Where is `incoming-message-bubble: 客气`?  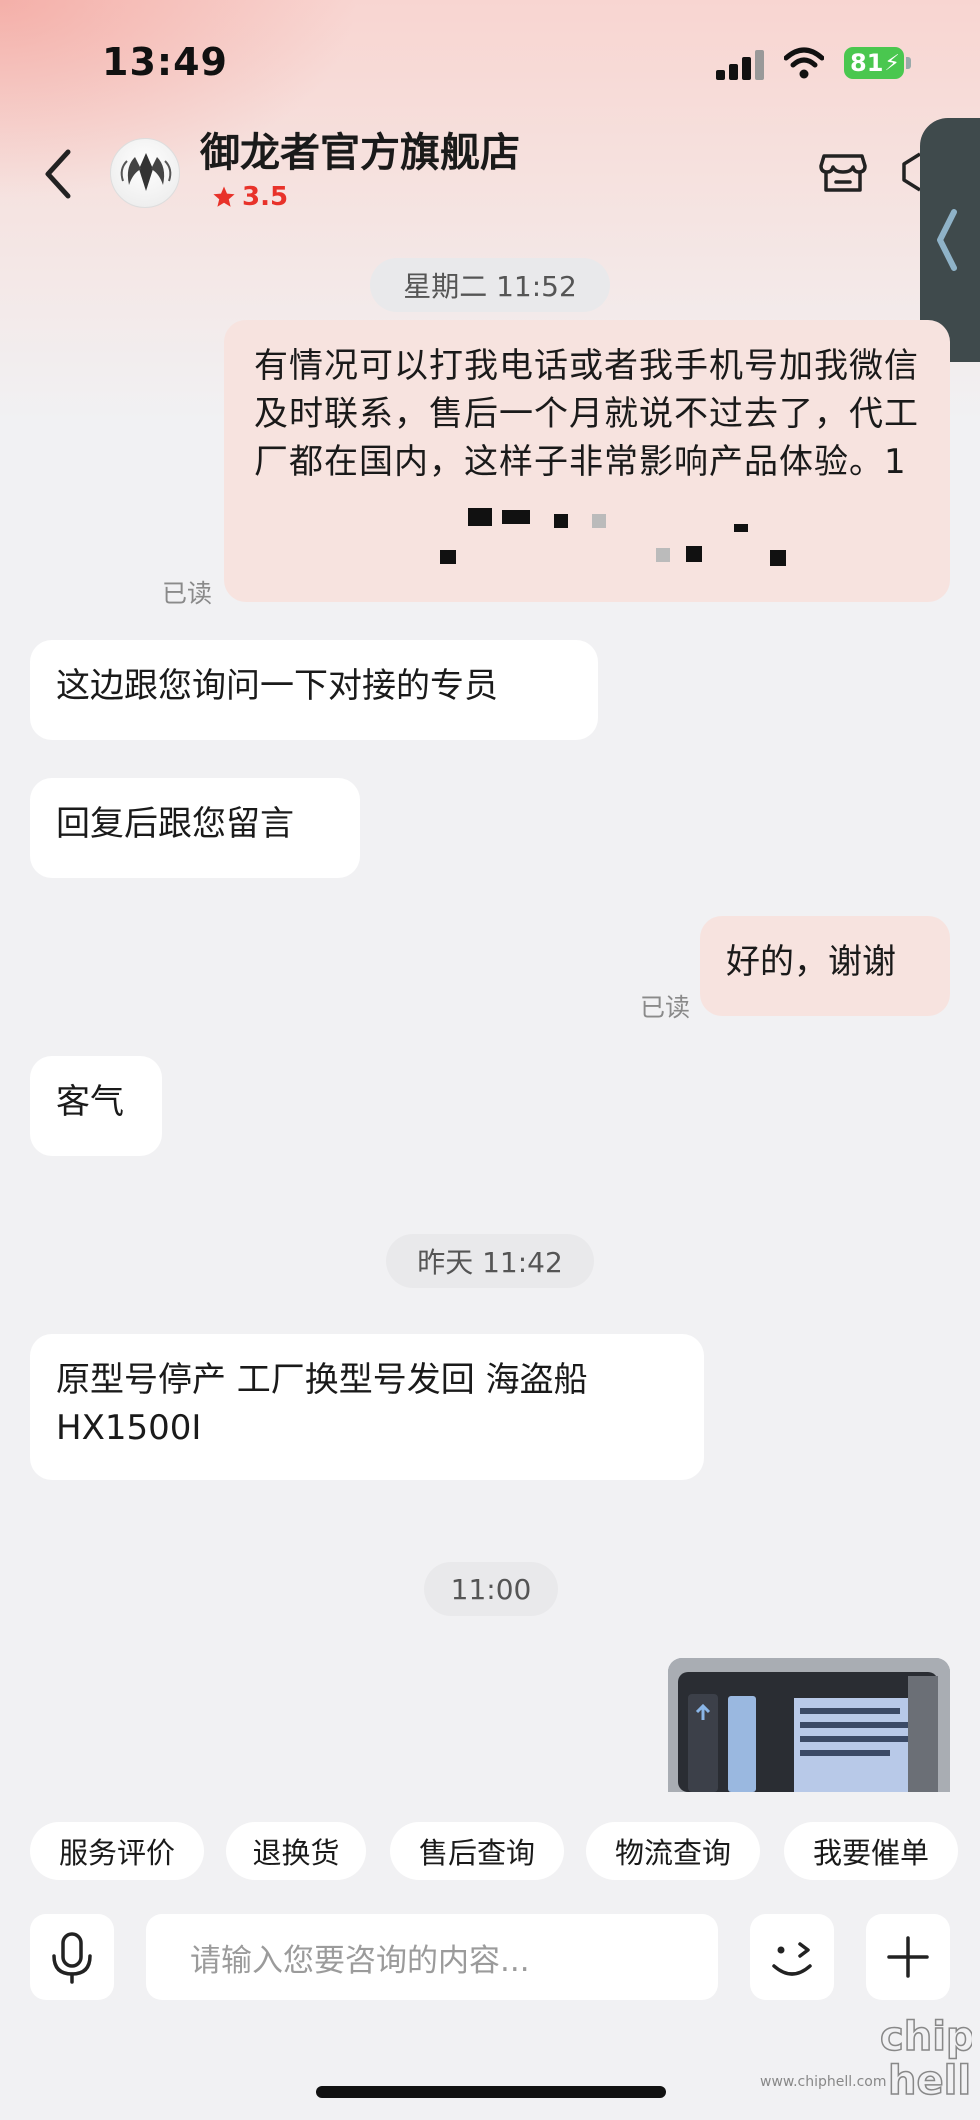 incoming-message-bubble: 客气 is located at coordinates (96, 1106).